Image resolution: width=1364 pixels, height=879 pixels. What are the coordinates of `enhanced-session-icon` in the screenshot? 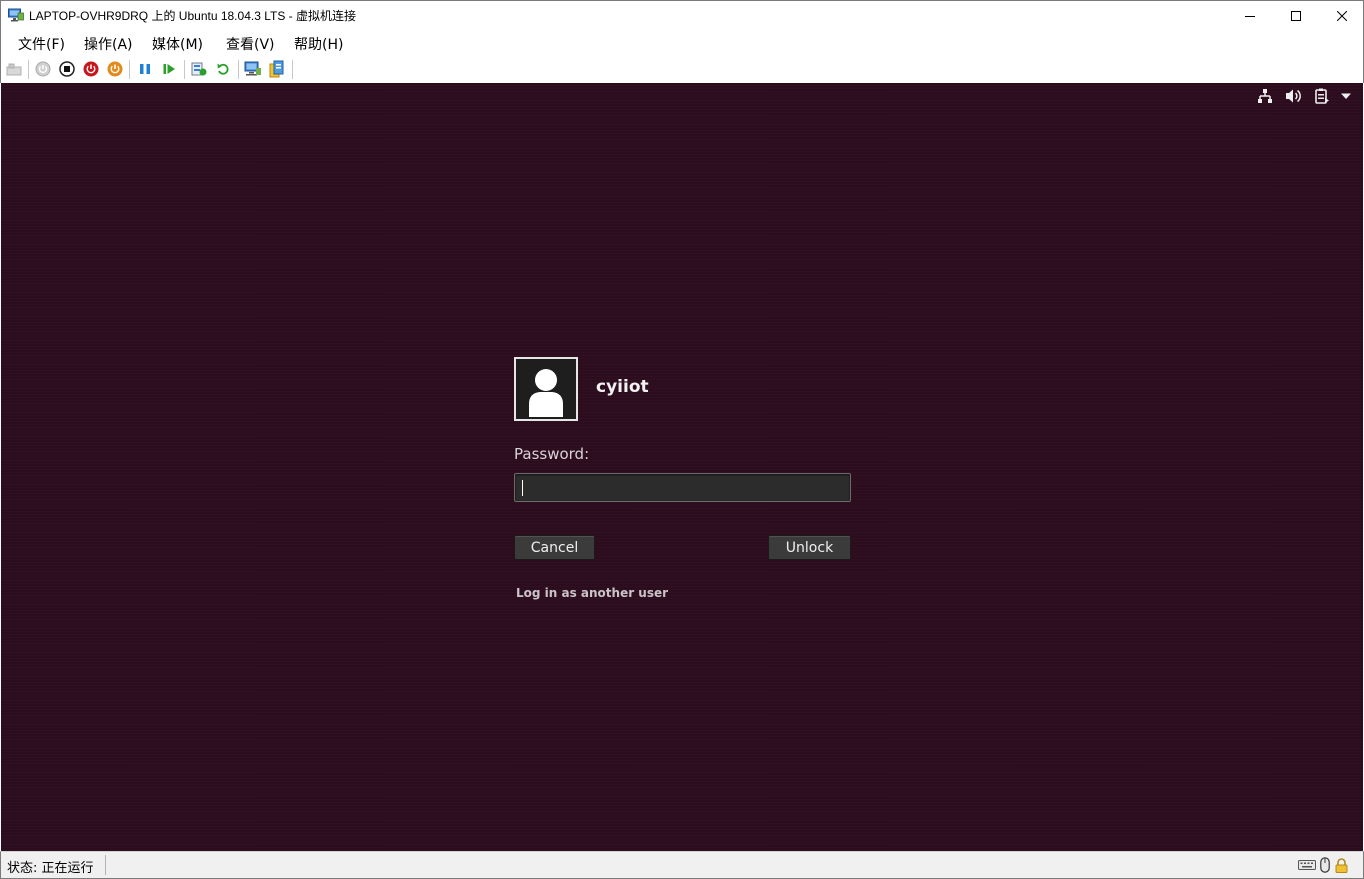 It's located at (252, 68).